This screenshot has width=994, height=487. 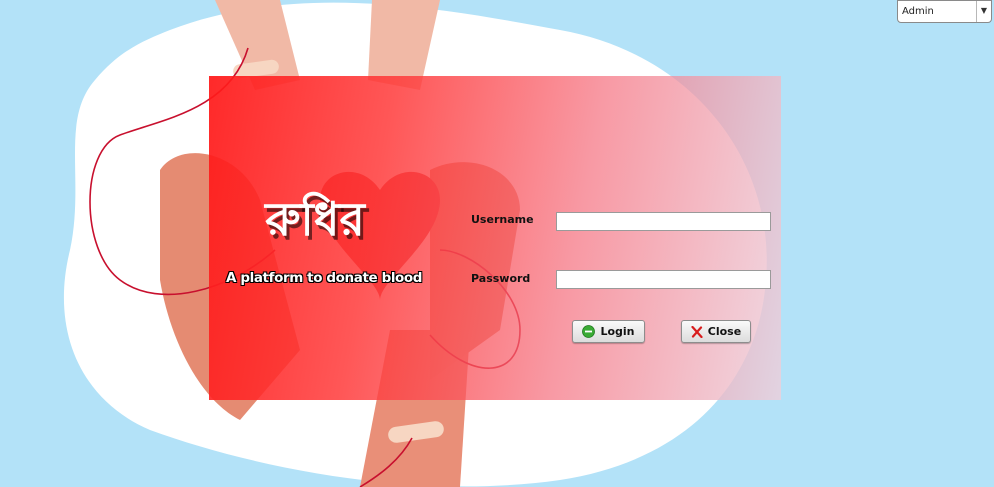 I want to click on login-button: Login, so click(x=608, y=331).